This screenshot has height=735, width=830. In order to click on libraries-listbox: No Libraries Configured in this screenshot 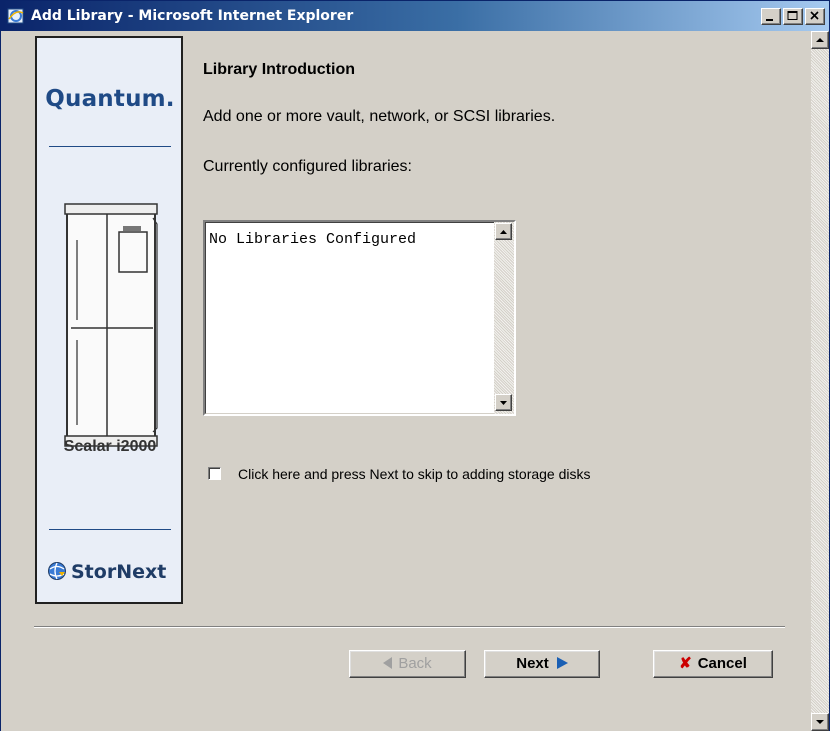, I will do `click(359, 318)`.